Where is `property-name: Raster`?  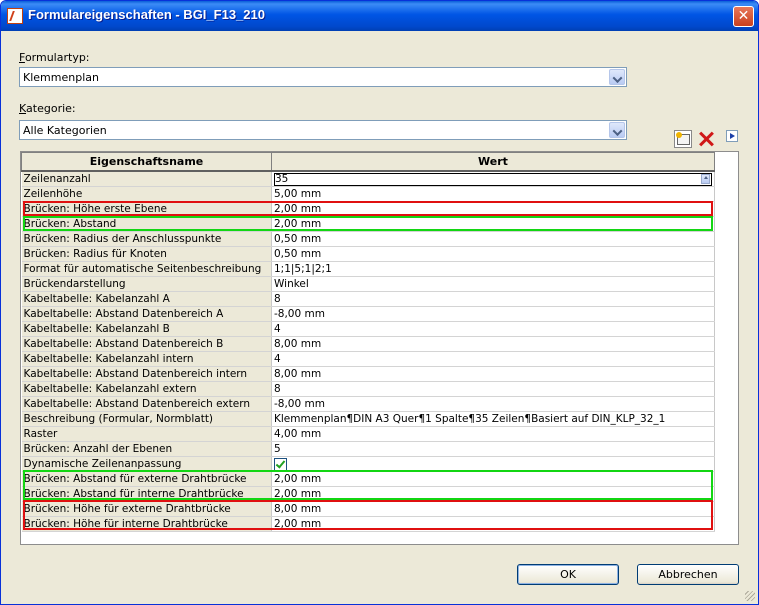
property-name: Raster is located at coordinates (146, 434).